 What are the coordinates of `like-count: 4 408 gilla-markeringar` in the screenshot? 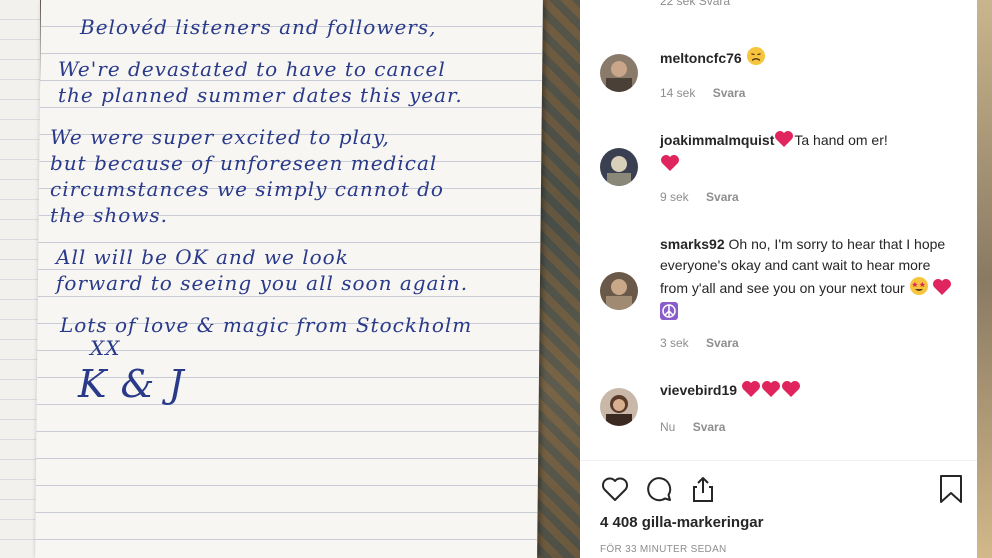 It's located at (681, 522).